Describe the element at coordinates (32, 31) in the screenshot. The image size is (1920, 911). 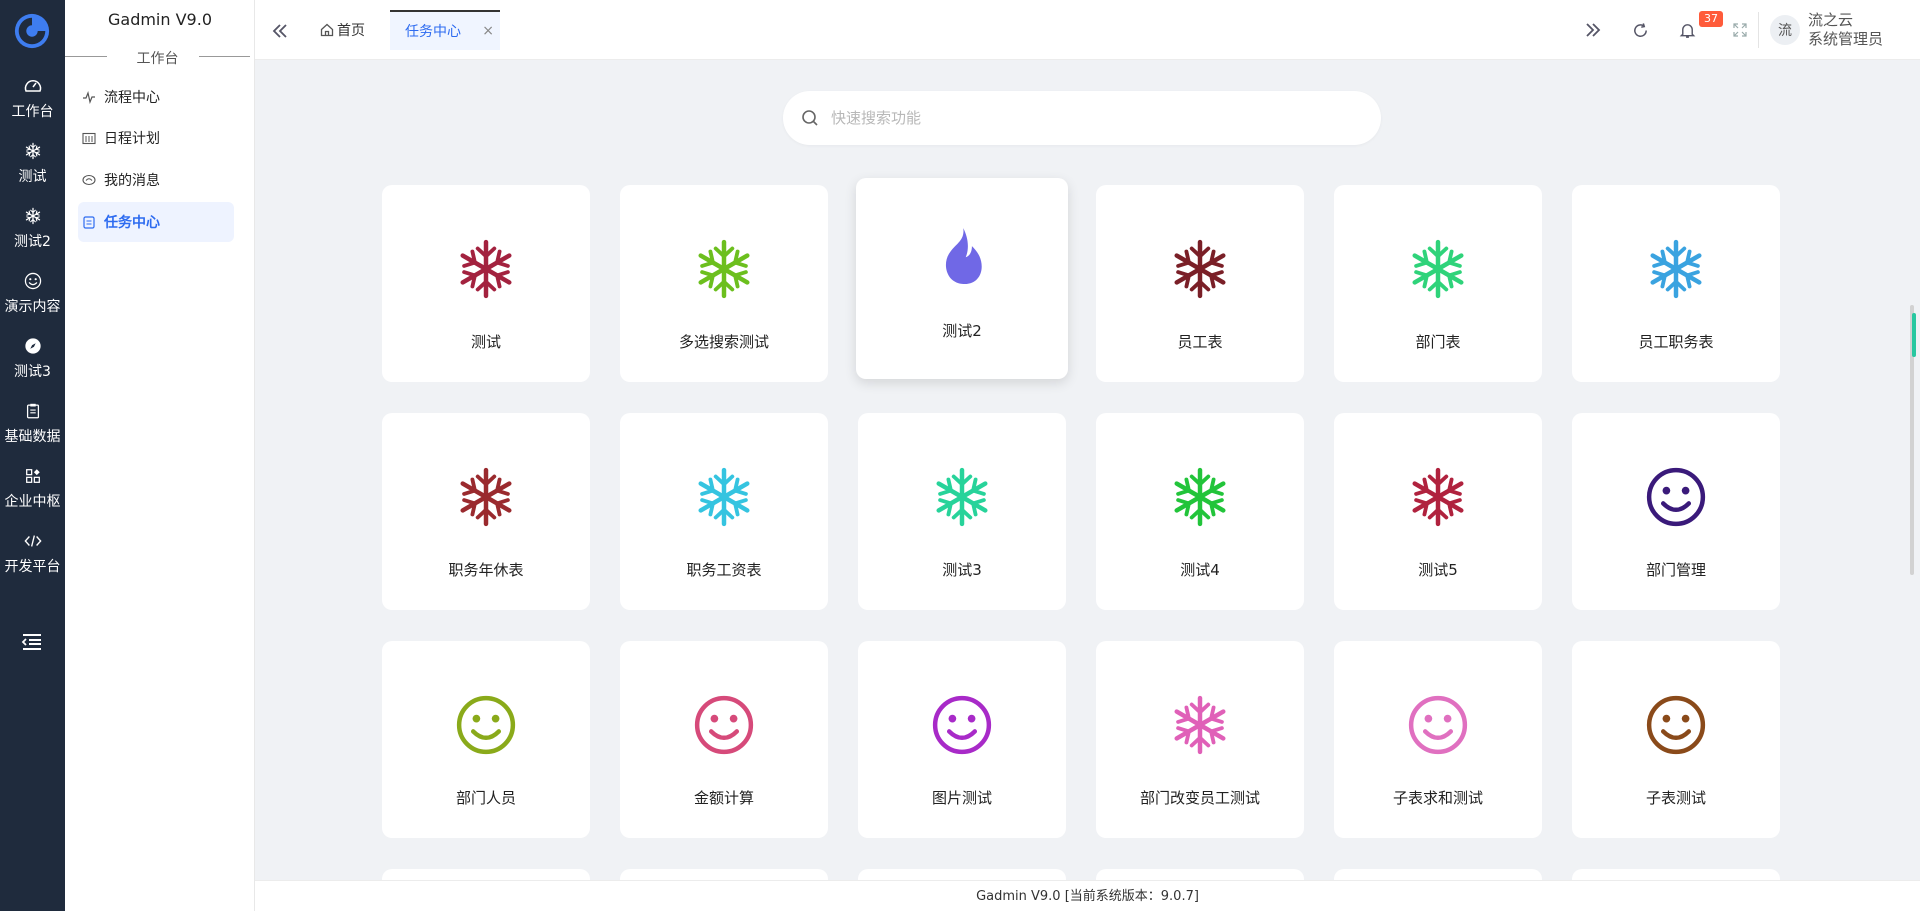
I see `logo-icon` at that location.